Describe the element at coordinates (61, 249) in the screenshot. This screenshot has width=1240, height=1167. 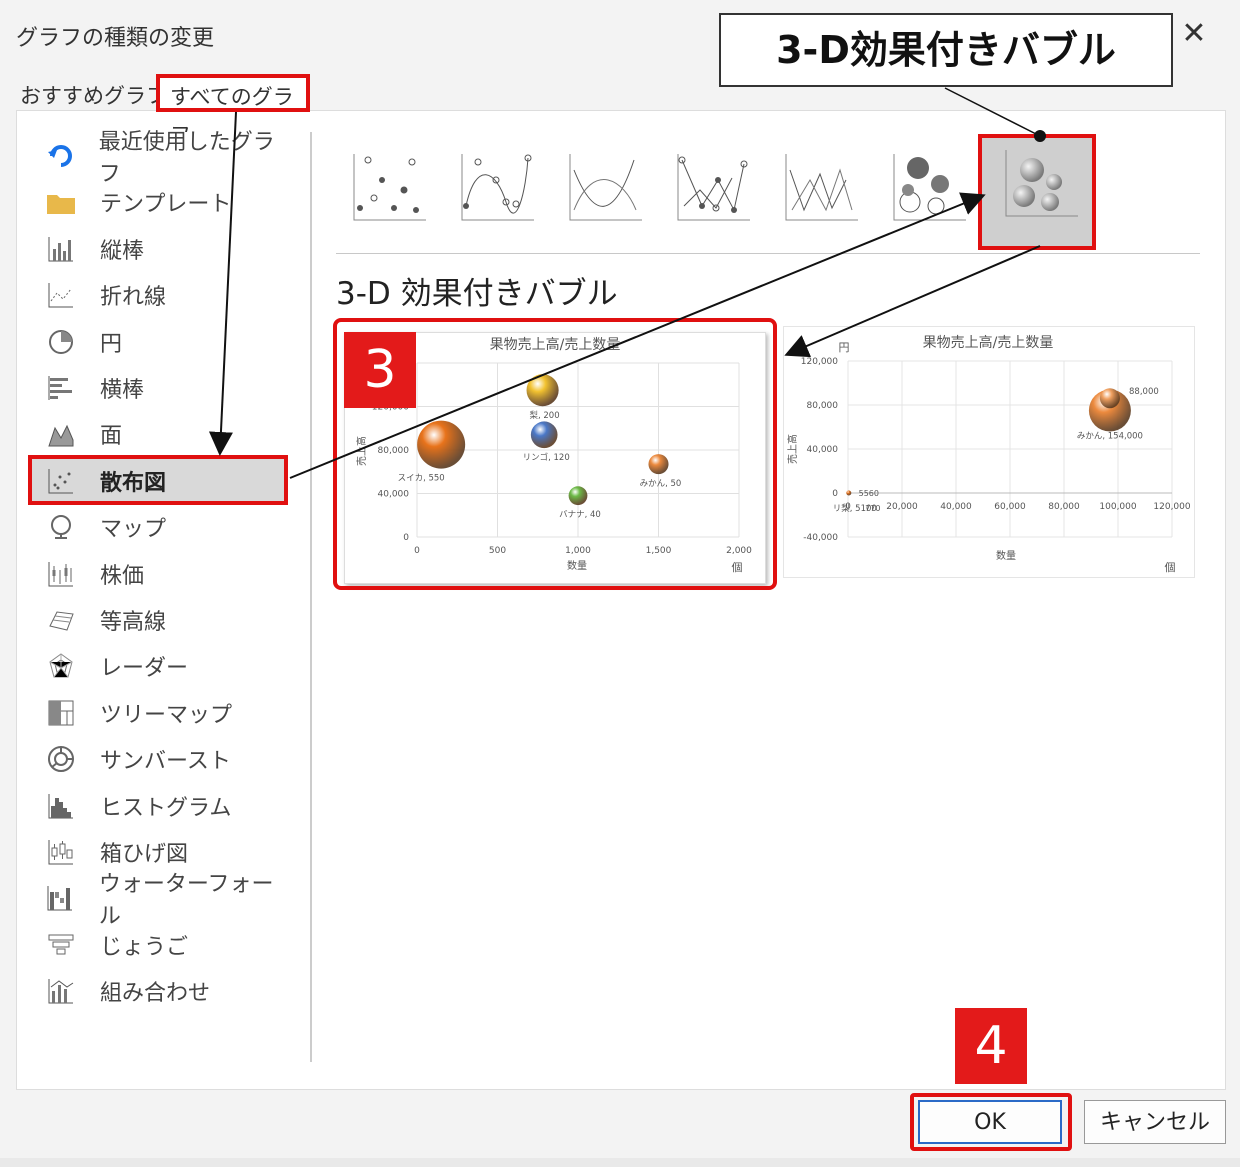
I see `column-chart-icon` at that location.